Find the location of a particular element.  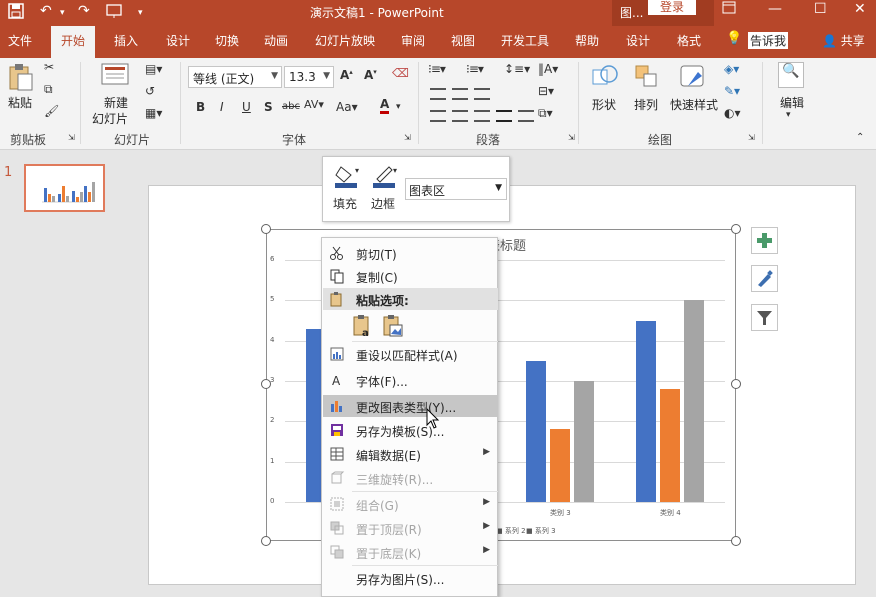

new-slide-label-2: 幻灯片 is located at coordinates (110, 118).